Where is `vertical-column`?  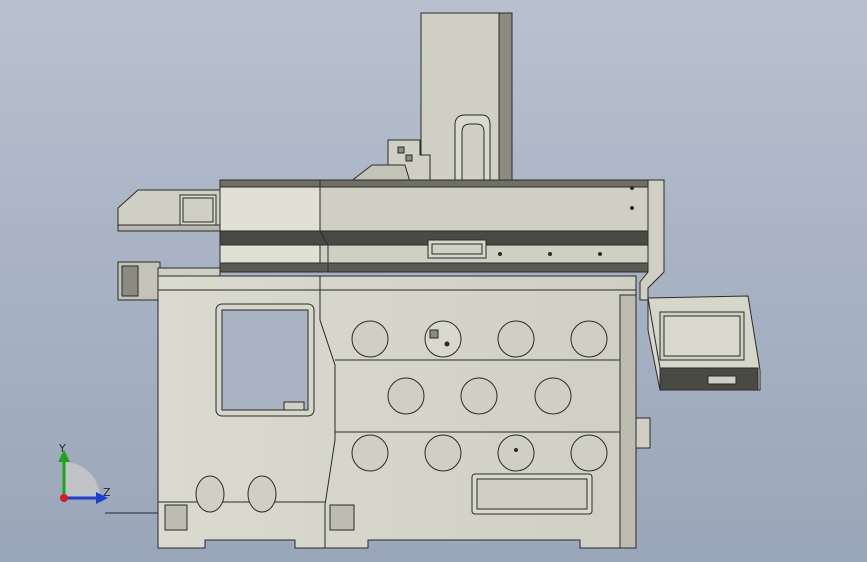 vertical-column is located at coordinates (466, 98).